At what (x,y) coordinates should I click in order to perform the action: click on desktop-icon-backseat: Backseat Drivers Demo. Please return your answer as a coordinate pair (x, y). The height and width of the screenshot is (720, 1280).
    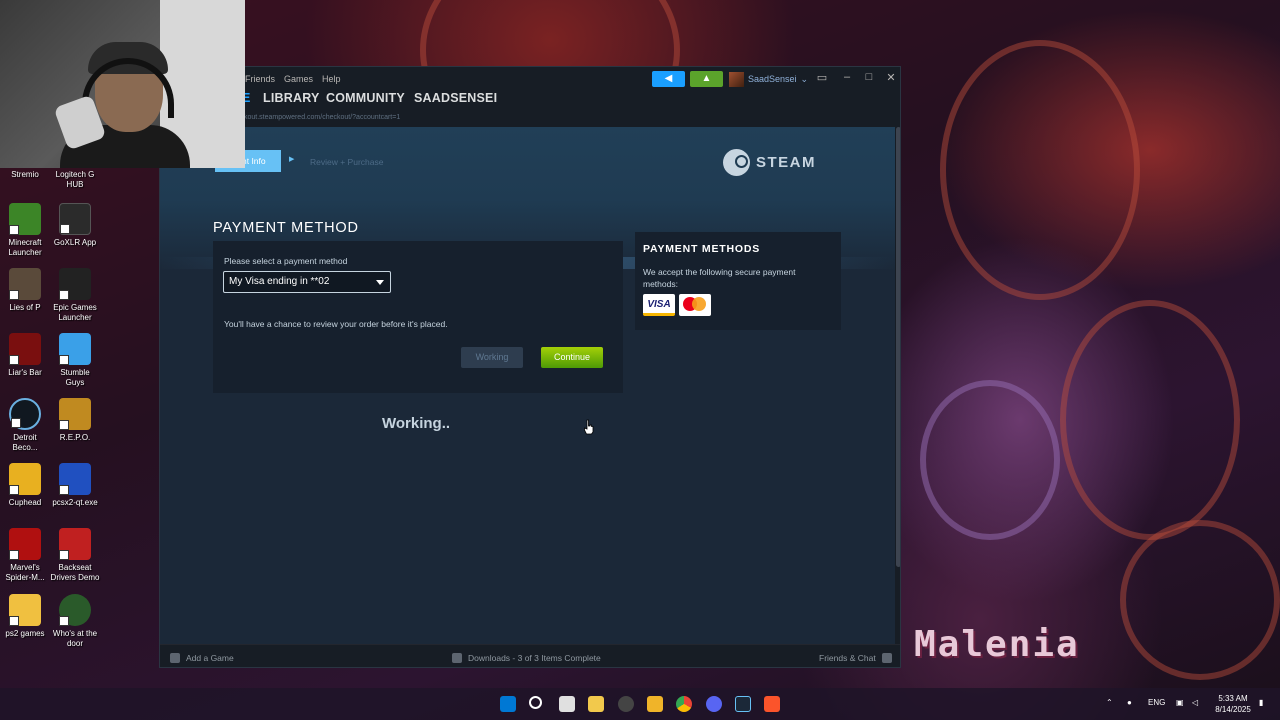
    Looking at the image, I should click on (75, 555).